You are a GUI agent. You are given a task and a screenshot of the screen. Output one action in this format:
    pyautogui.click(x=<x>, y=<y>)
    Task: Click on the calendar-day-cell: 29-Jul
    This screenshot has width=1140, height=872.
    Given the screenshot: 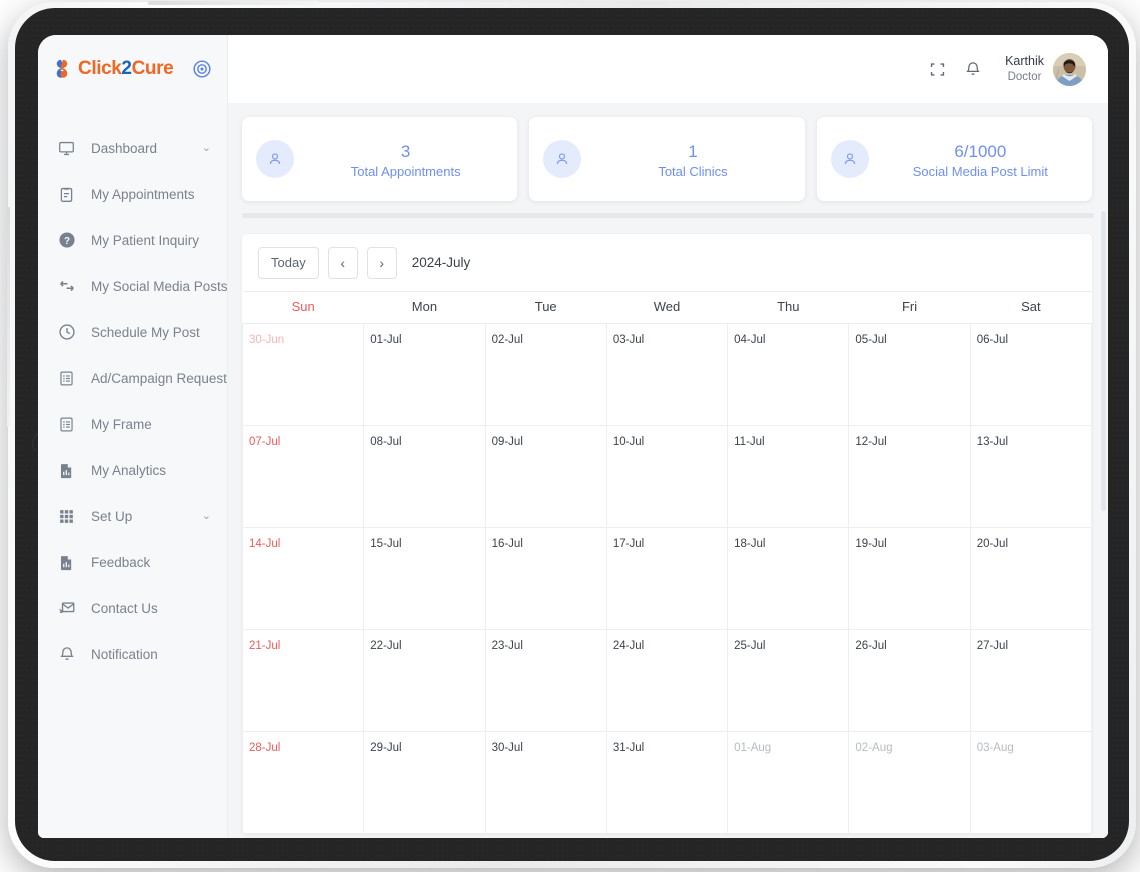 What is the action you would take?
    pyautogui.click(x=424, y=782)
    